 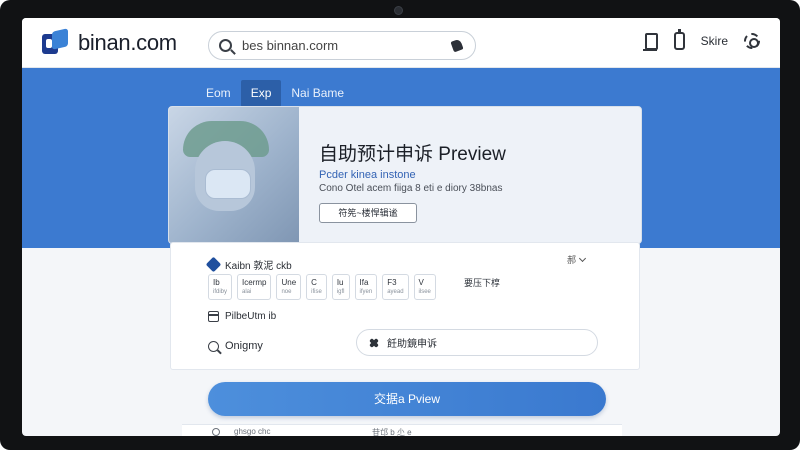 What do you see at coordinates (395, 287) in the screenshot?
I see `form-field: F3 ayead` at bounding box center [395, 287].